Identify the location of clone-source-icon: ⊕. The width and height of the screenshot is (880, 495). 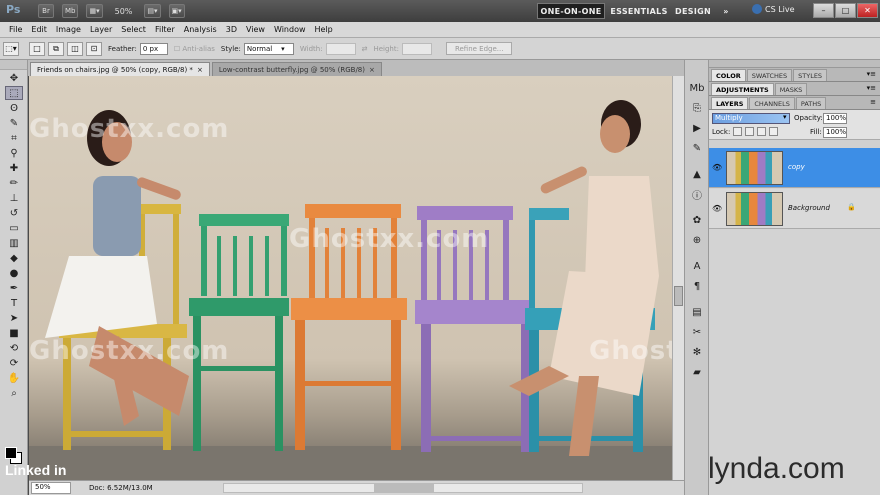
(697, 240).